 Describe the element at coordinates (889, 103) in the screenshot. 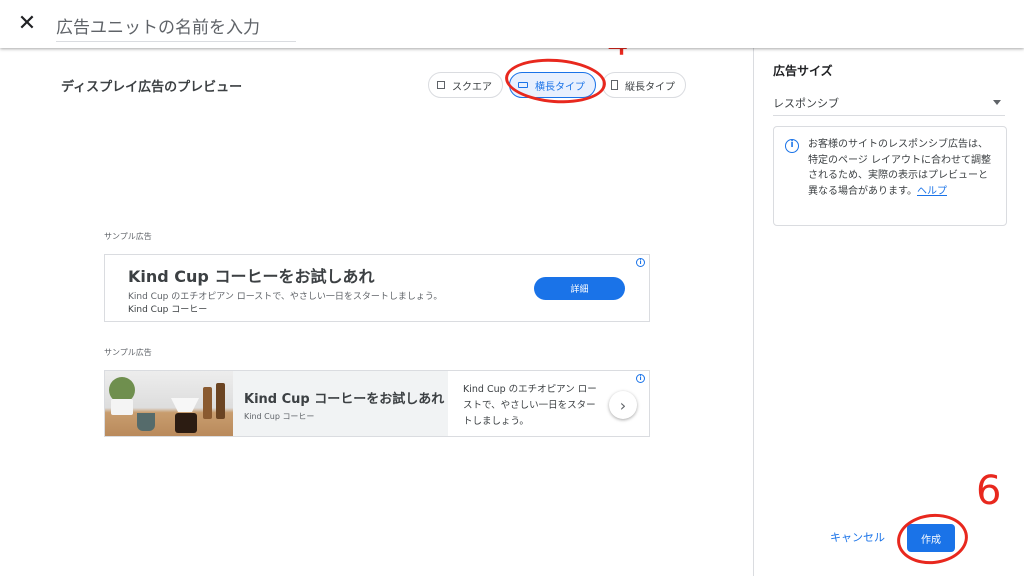

I see `ad-size-select: レスポンシブ` at that location.